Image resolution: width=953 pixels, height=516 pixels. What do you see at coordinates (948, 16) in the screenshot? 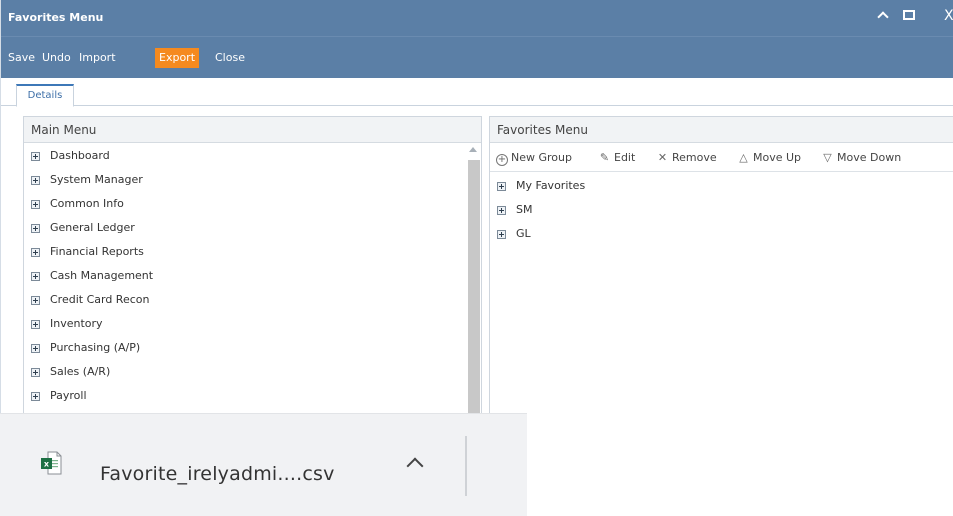
I see `close-window-button: X` at bounding box center [948, 16].